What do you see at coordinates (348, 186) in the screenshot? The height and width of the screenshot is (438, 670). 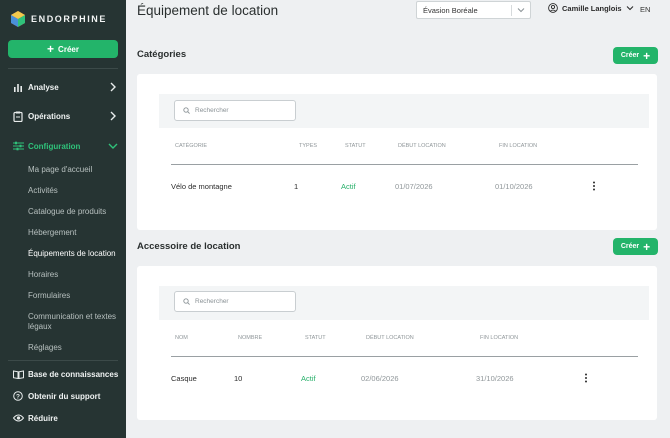 I see `category-status: Actif` at bounding box center [348, 186].